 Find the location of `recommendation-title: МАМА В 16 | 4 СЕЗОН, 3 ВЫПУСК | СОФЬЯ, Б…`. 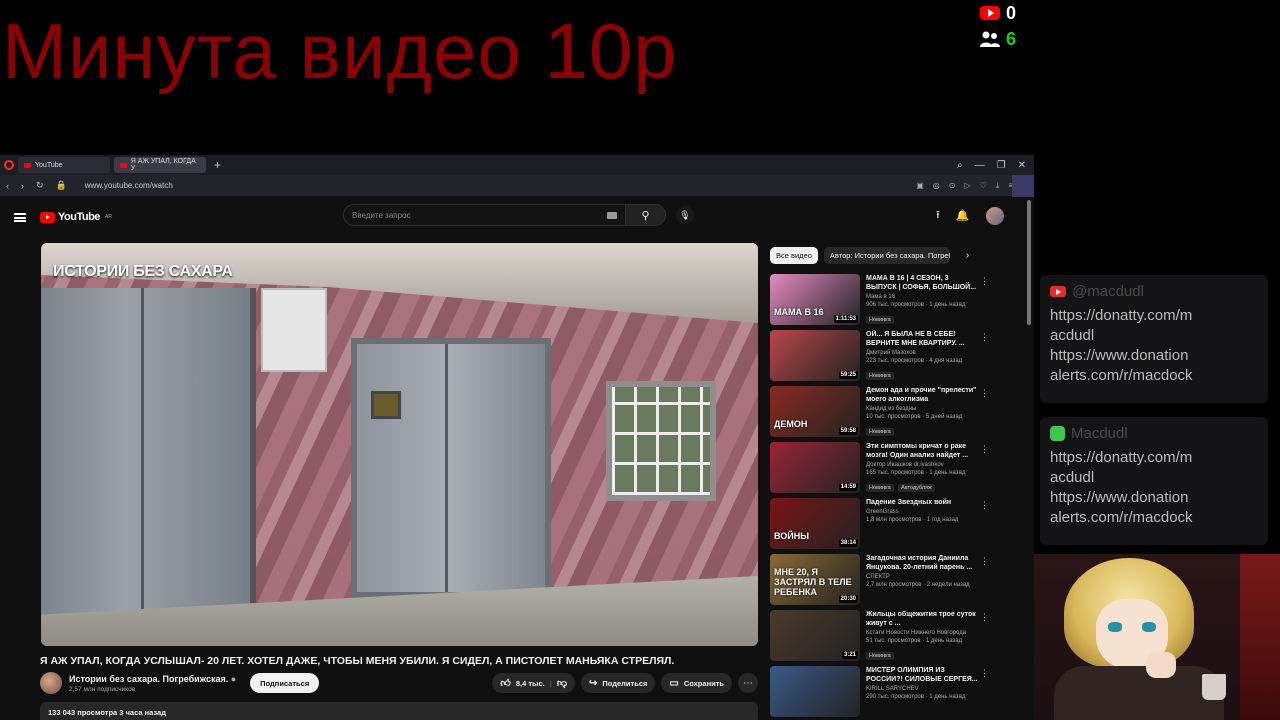

recommendation-title: МАМА В 16 | 4 СЕЗОН, 3 ВЫПУСК | СОФЬЯ, Б… is located at coordinates (922, 283).